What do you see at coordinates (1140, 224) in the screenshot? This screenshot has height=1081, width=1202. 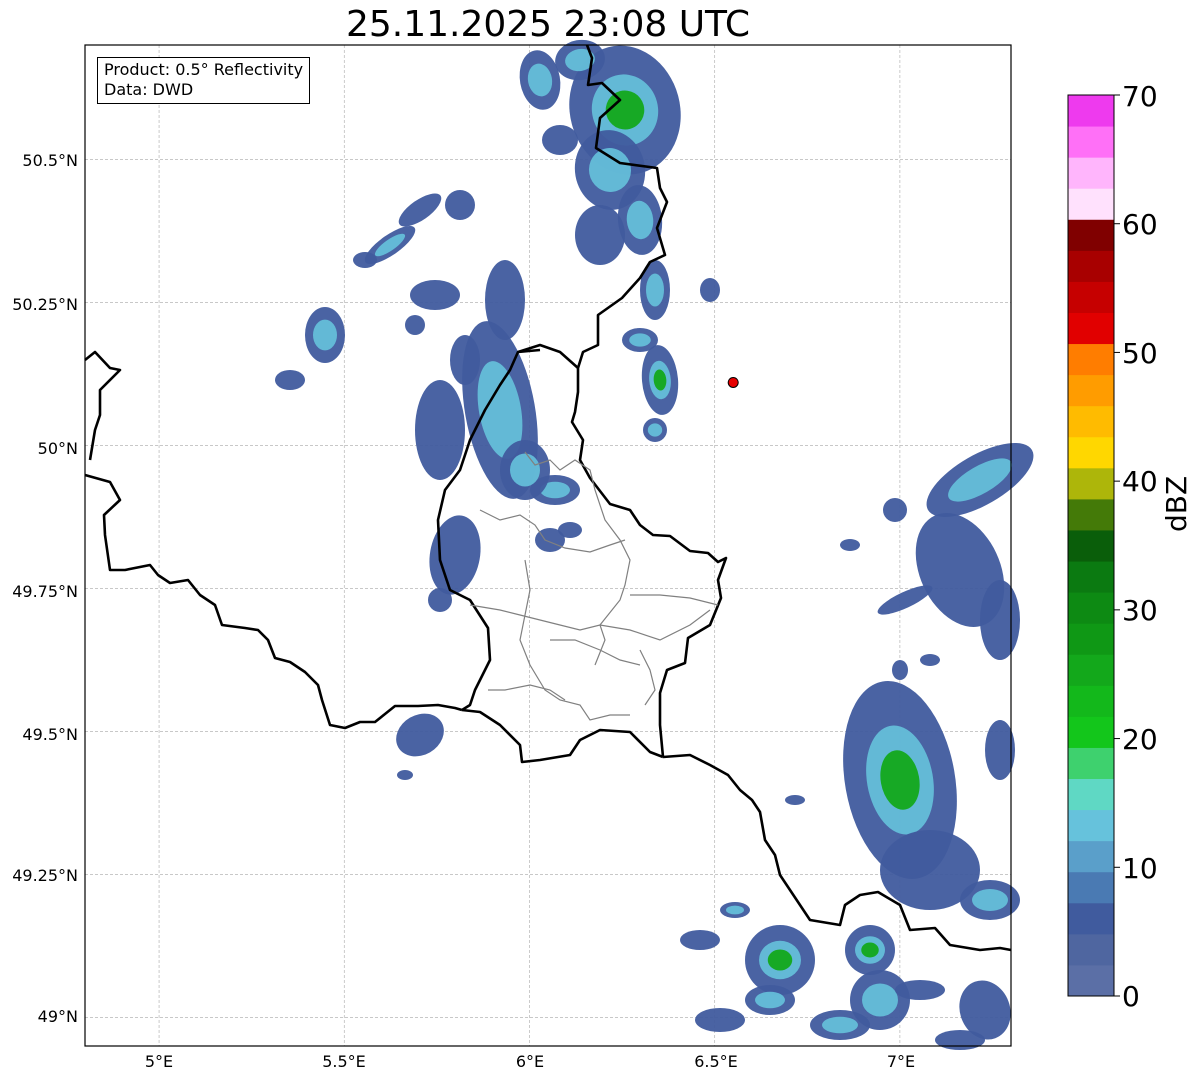 I see `colorbar-tick-60: 60` at bounding box center [1140, 224].